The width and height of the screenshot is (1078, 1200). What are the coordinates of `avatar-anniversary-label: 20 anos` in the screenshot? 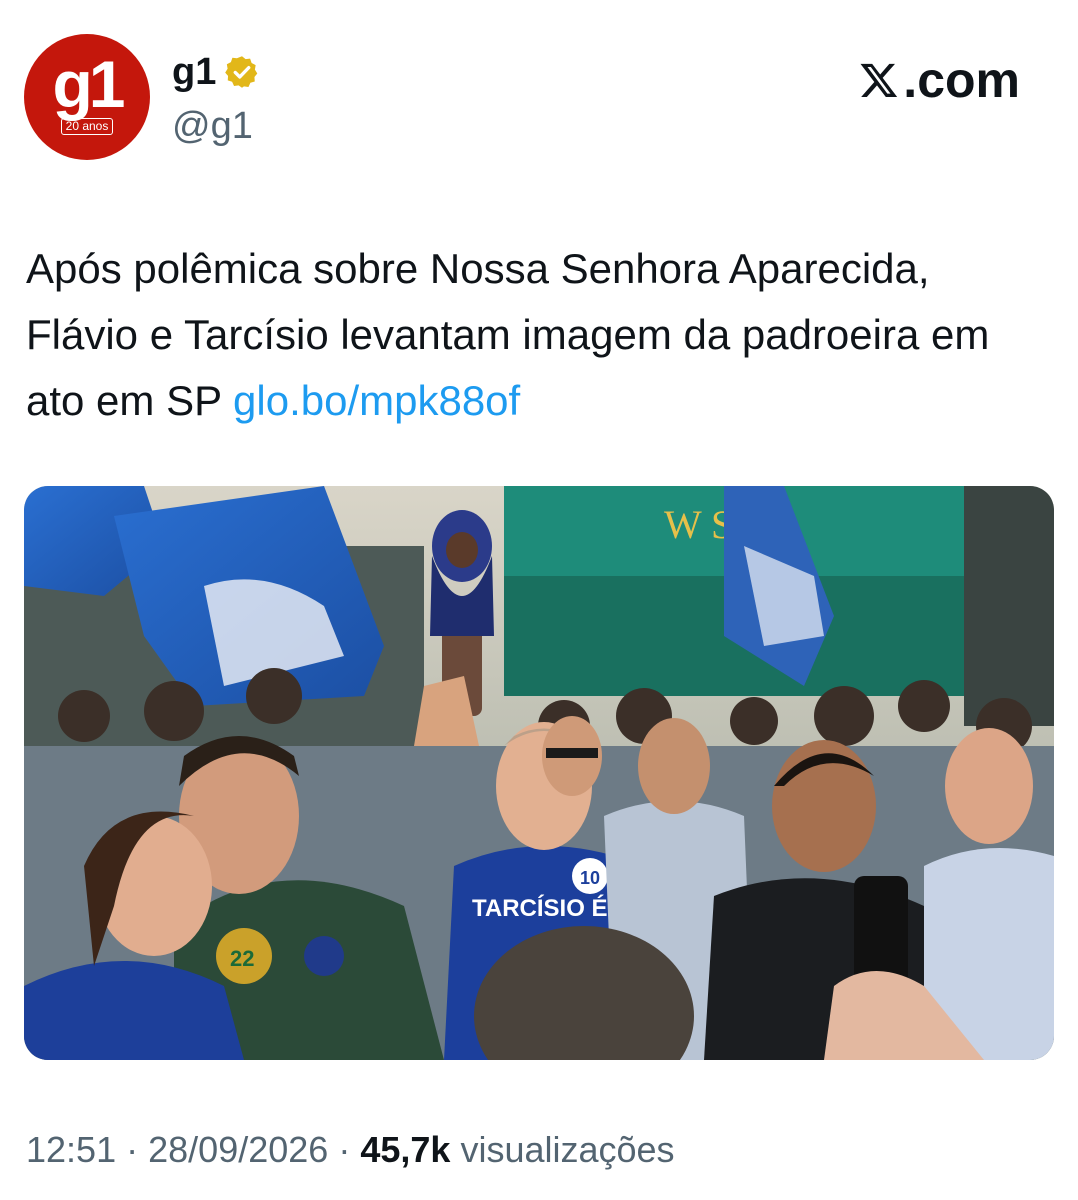 It's located at (87, 126).